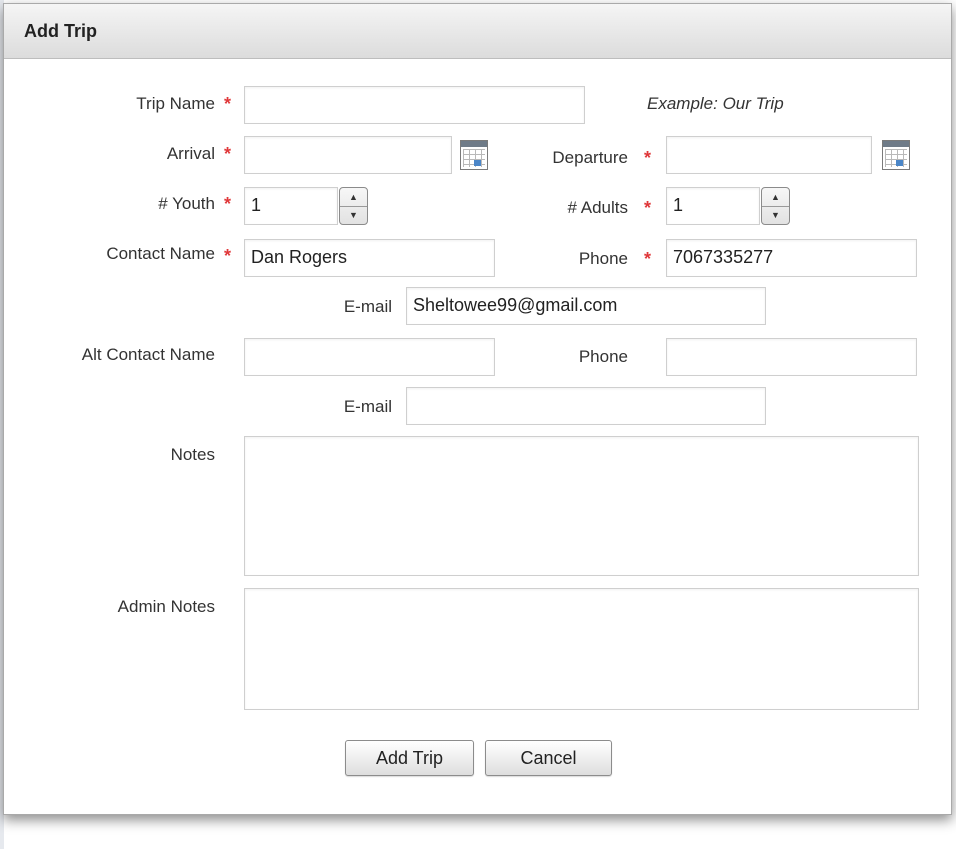  Describe the element at coordinates (586, 406) in the screenshot. I see `alt-email-input` at that location.